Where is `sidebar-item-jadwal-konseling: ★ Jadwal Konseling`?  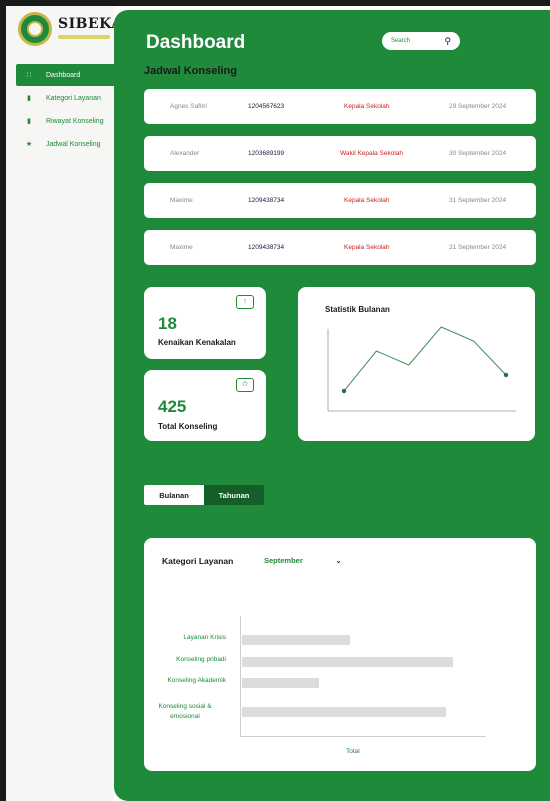 sidebar-item-jadwal-konseling: ★ Jadwal Konseling is located at coordinates (66, 144).